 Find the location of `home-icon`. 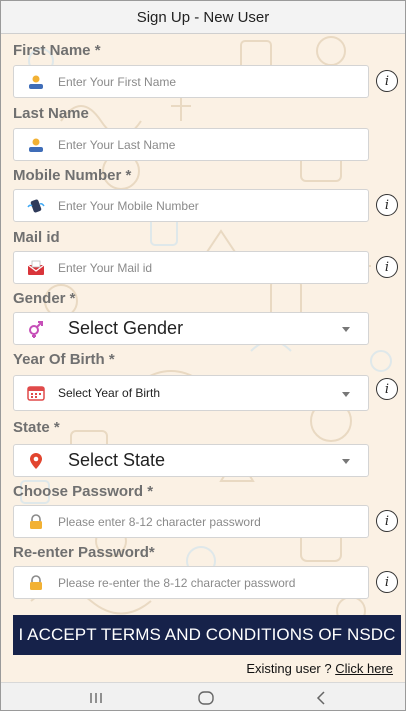

home-icon is located at coordinates (206, 696).